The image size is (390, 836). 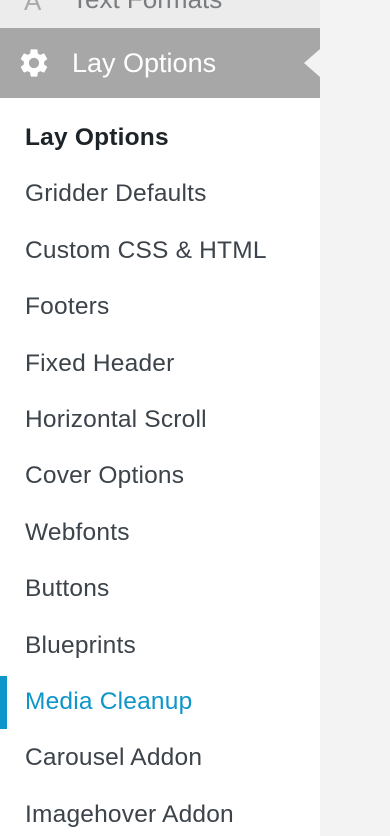 What do you see at coordinates (34, 63) in the screenshot?
I see `gear-icon` at bounding box center [34, 63].